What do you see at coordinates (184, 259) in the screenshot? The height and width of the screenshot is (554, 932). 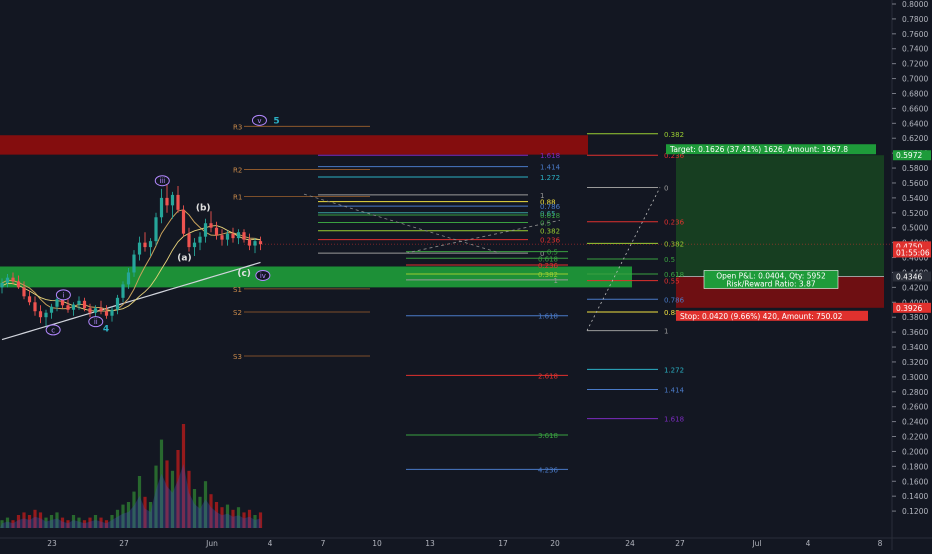 I see `wave-label: (a)` at bounding box center [184, 259].